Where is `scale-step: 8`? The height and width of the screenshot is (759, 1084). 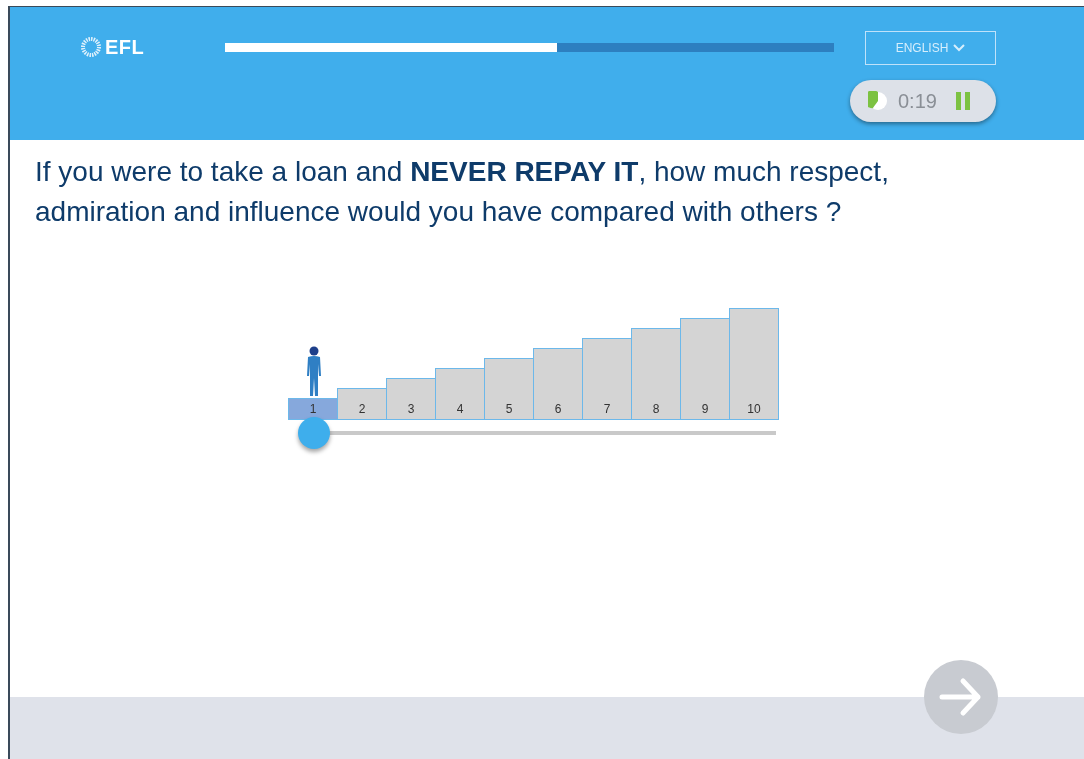 scale-step: 8 is located at coordinates (656, 374).